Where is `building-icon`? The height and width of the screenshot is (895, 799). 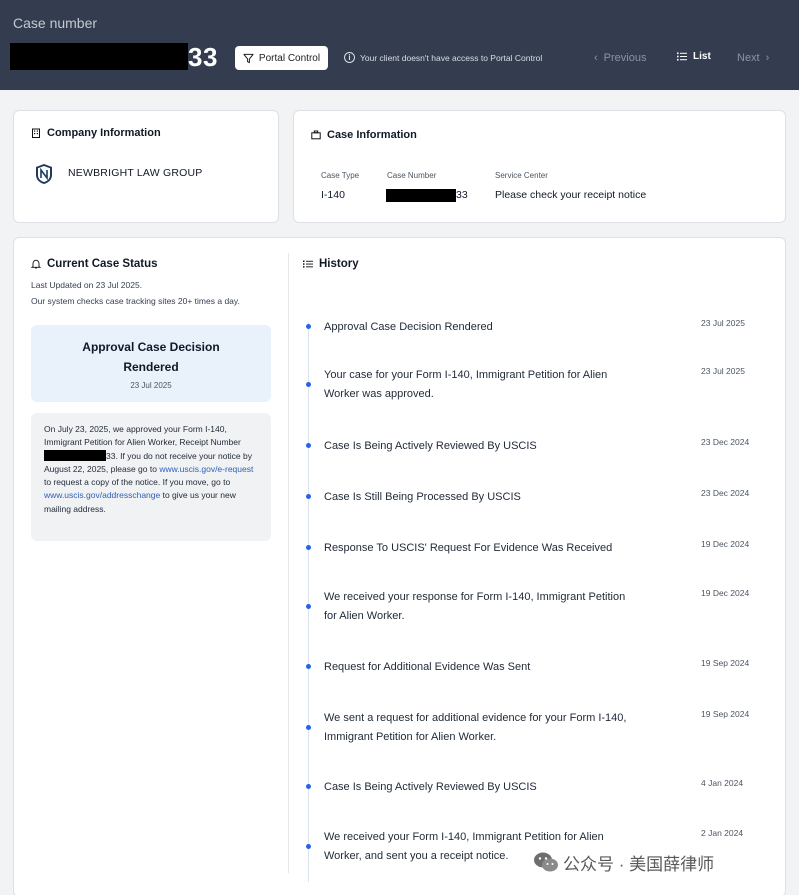 building-icon is located at coordinates (36, 133).